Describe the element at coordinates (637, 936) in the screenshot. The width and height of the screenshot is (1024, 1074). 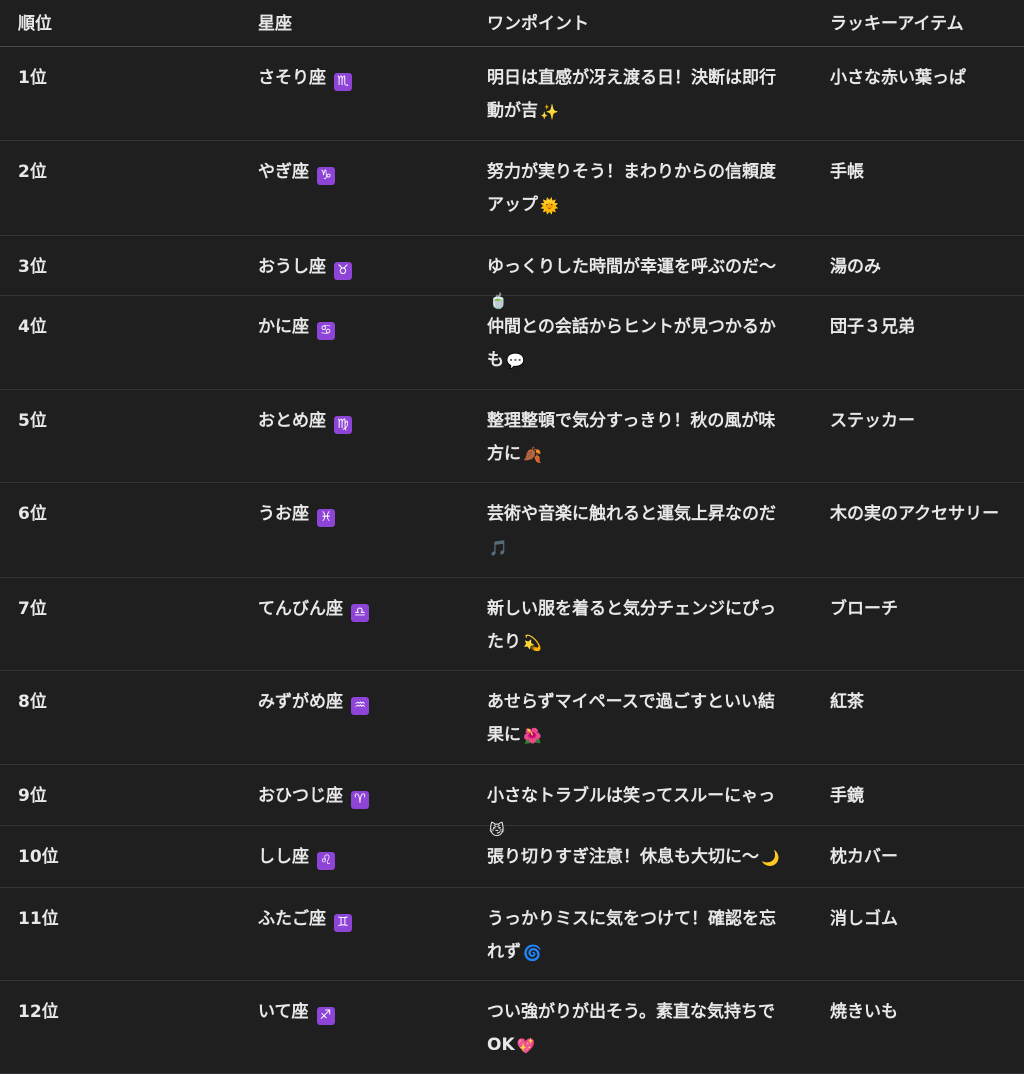
I see `row-tip: うっかりミスに気をつけて！確認を忘れず 🌀` at that location.